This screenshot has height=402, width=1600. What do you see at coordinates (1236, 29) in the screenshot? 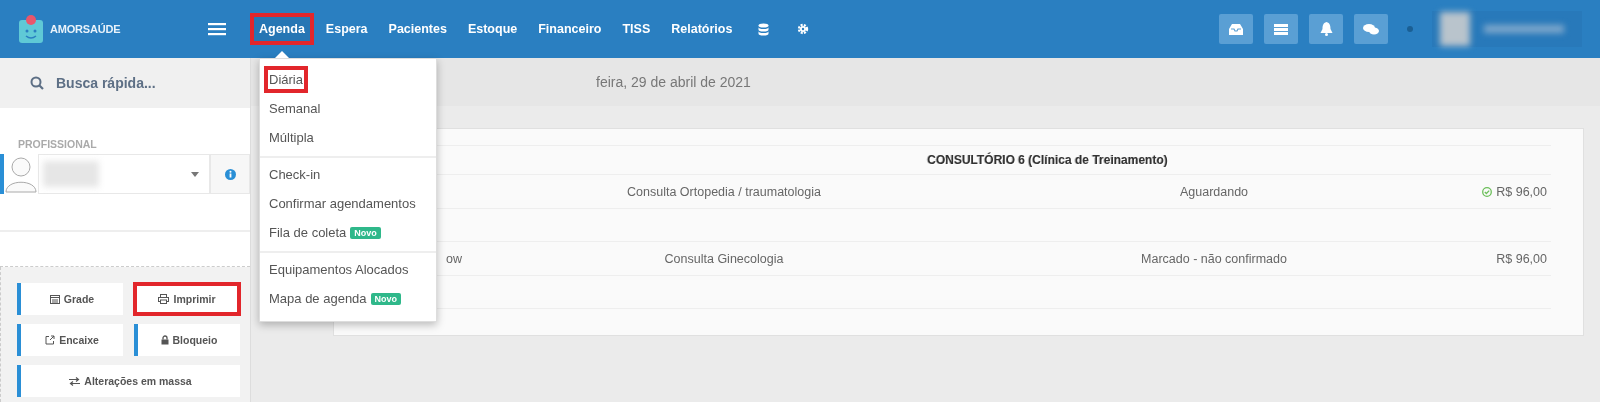
I see `inbox-icon` at bounding box center [1236, 29].